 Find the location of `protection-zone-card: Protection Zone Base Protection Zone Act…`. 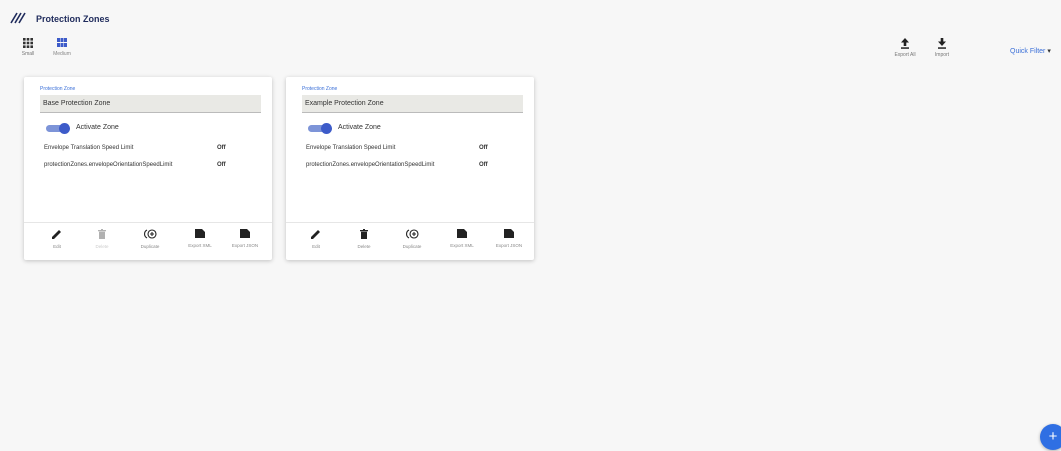

protection-zone-card: Protection Zone Base Protection Zone Act… is located at coordinates (148, 168).